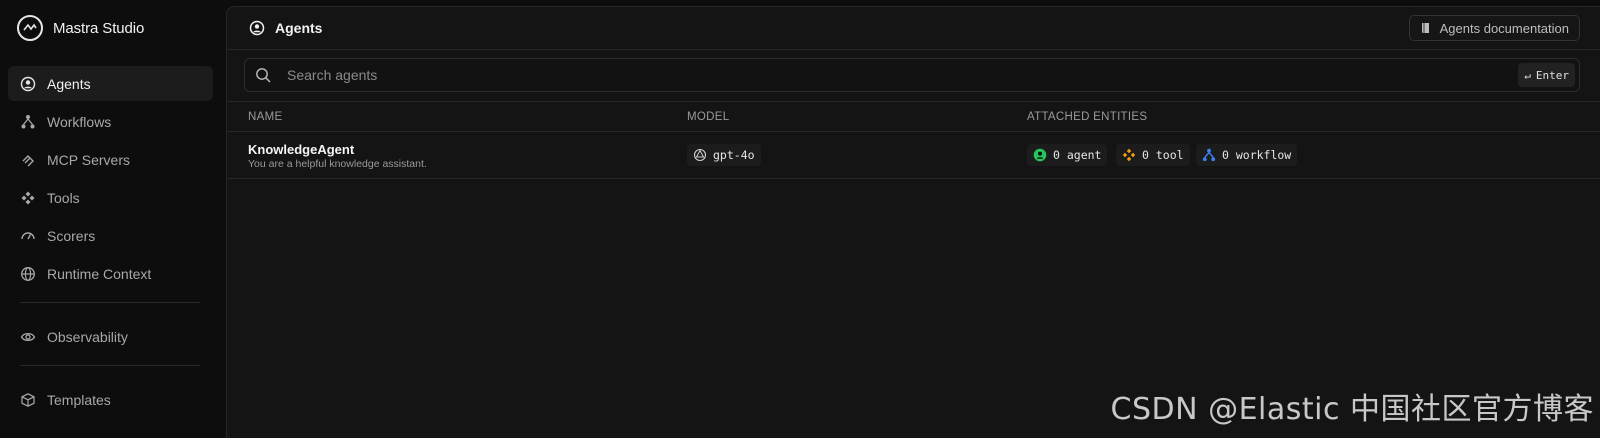  What do you see at coordinates (1163, 155) in the screenshot?
I see `tool-count: 0 tool` at bounding box center [1163, 155].